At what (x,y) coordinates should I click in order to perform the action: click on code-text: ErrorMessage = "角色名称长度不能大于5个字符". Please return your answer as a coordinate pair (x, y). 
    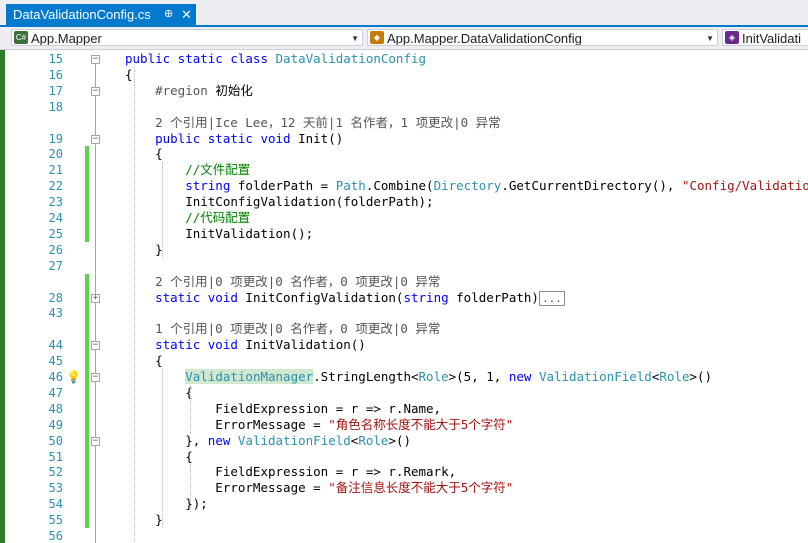
    Looking at the image, I should click on (319, 425).